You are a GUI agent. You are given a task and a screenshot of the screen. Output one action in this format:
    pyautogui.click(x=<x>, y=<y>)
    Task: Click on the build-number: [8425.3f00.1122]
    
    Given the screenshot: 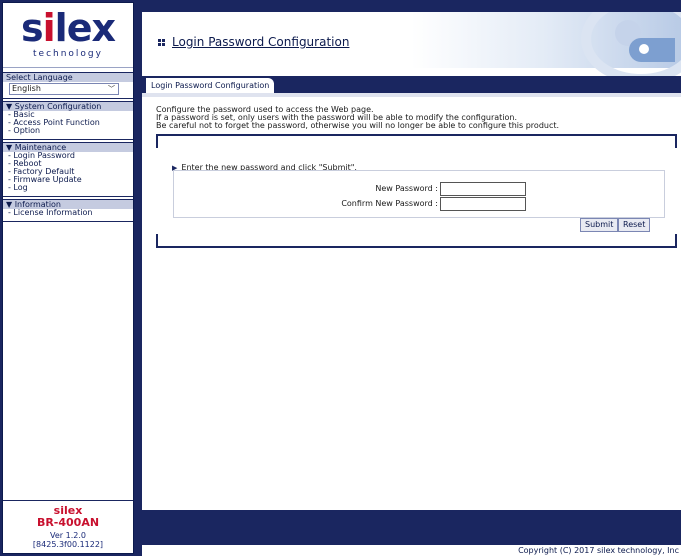 What is the action you would take?
    pyautogui.click(x=68, y=544)
    